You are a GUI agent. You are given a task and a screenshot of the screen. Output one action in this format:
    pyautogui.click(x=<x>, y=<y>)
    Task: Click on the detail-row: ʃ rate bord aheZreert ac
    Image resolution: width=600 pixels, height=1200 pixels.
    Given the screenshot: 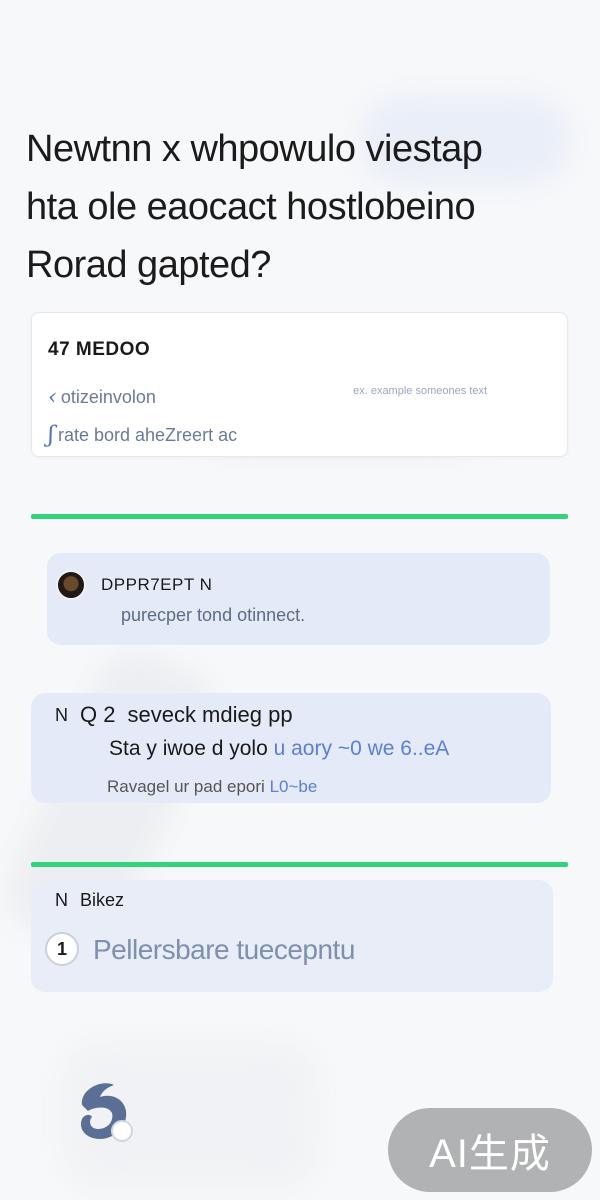 What is the action you would take?
    pyautogui.click(x=142, y=435)
    